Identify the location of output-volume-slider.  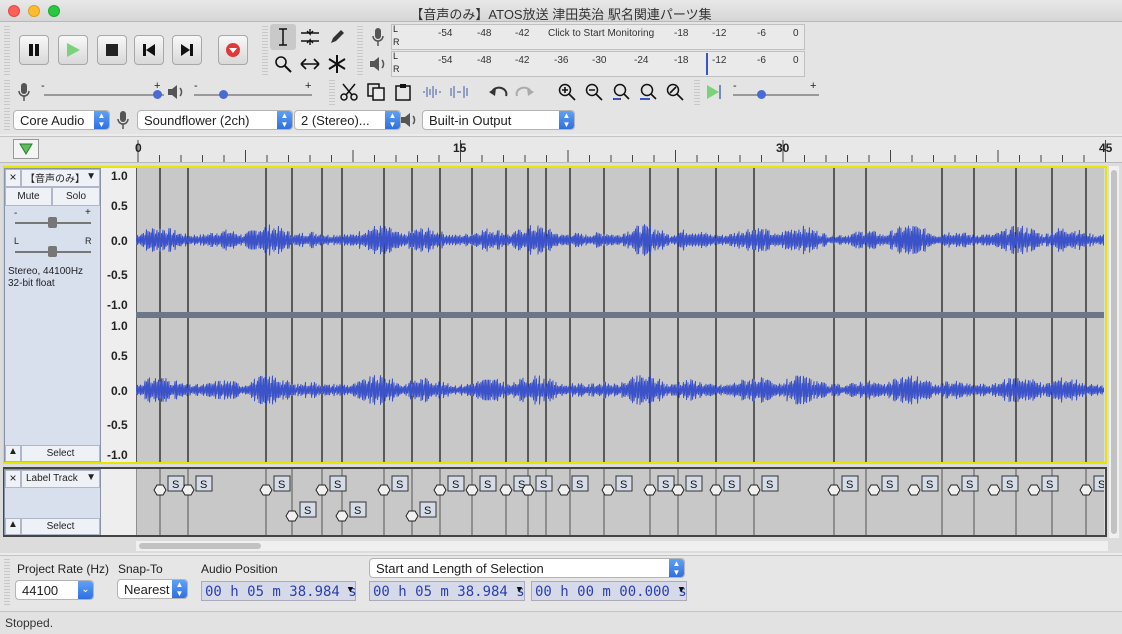
(253, 95).